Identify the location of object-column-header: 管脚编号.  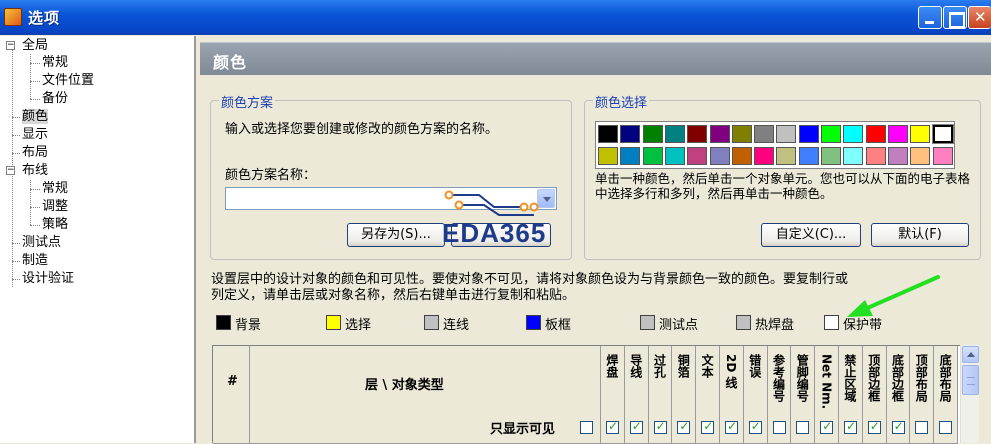
(803, 395).